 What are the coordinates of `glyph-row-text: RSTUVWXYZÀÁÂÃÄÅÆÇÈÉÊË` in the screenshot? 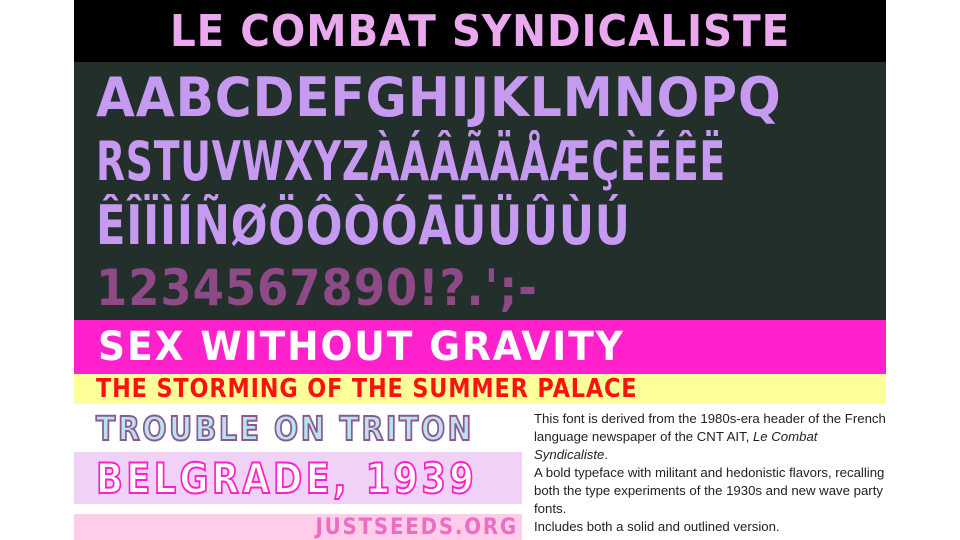 It's located at (411, 161).